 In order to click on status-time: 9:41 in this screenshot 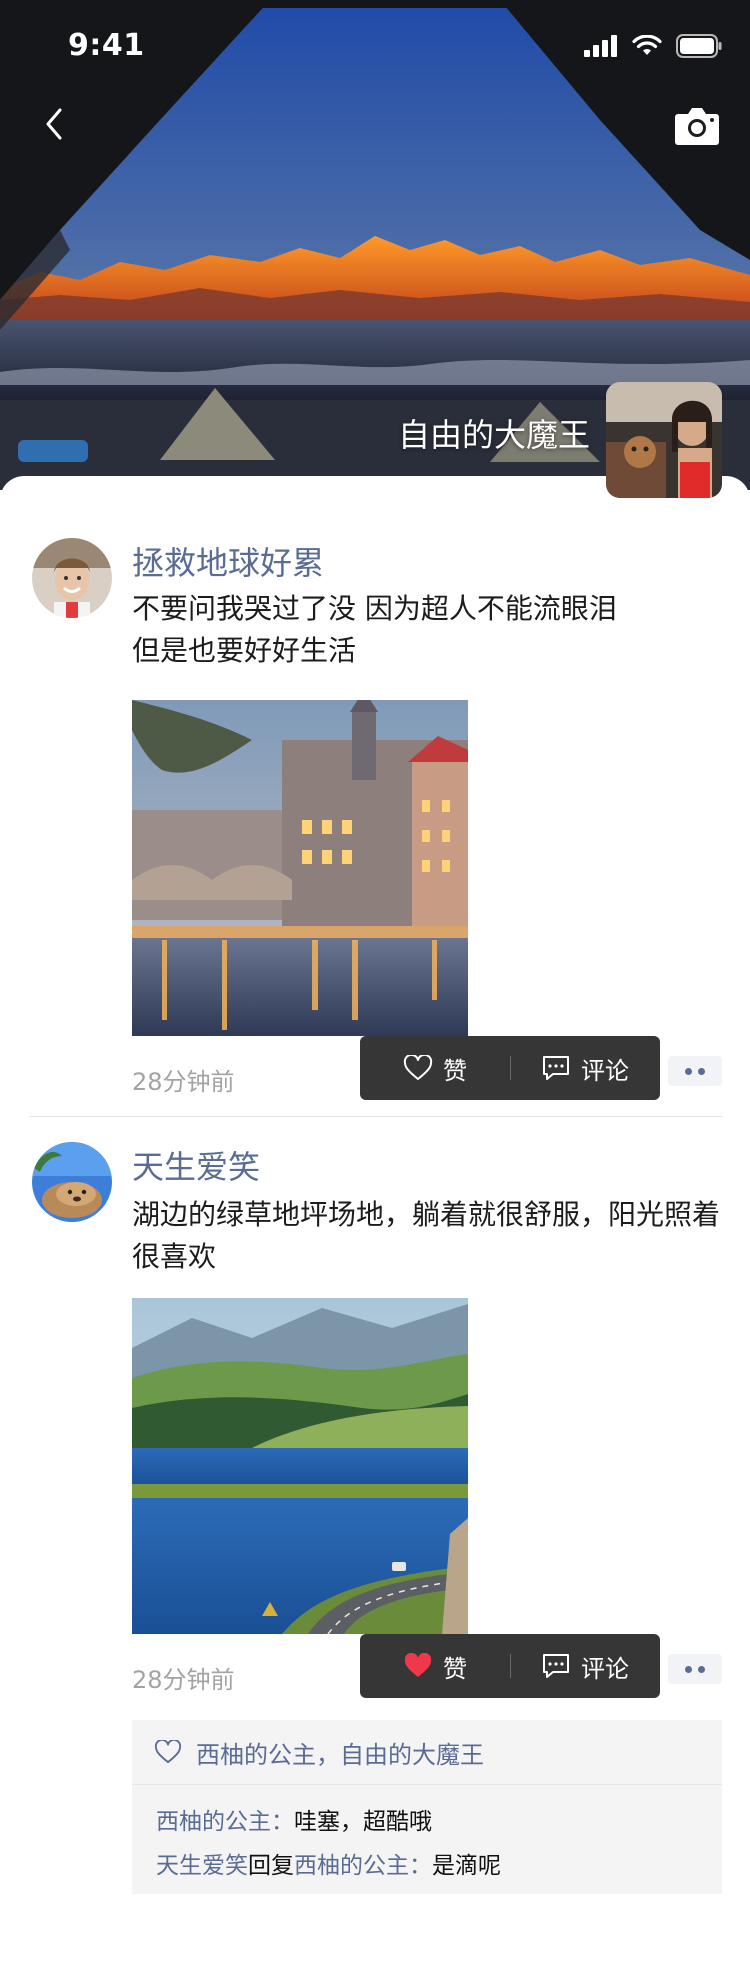, I will do `click(106, 45)`.